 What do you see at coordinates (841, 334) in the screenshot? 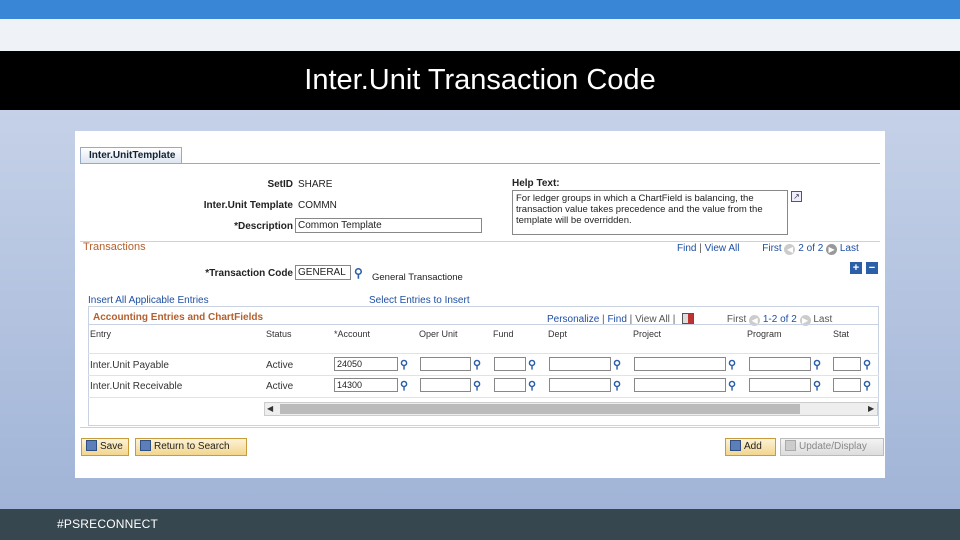
I see `column-stat: Stat` at bounding box center [841, 334].